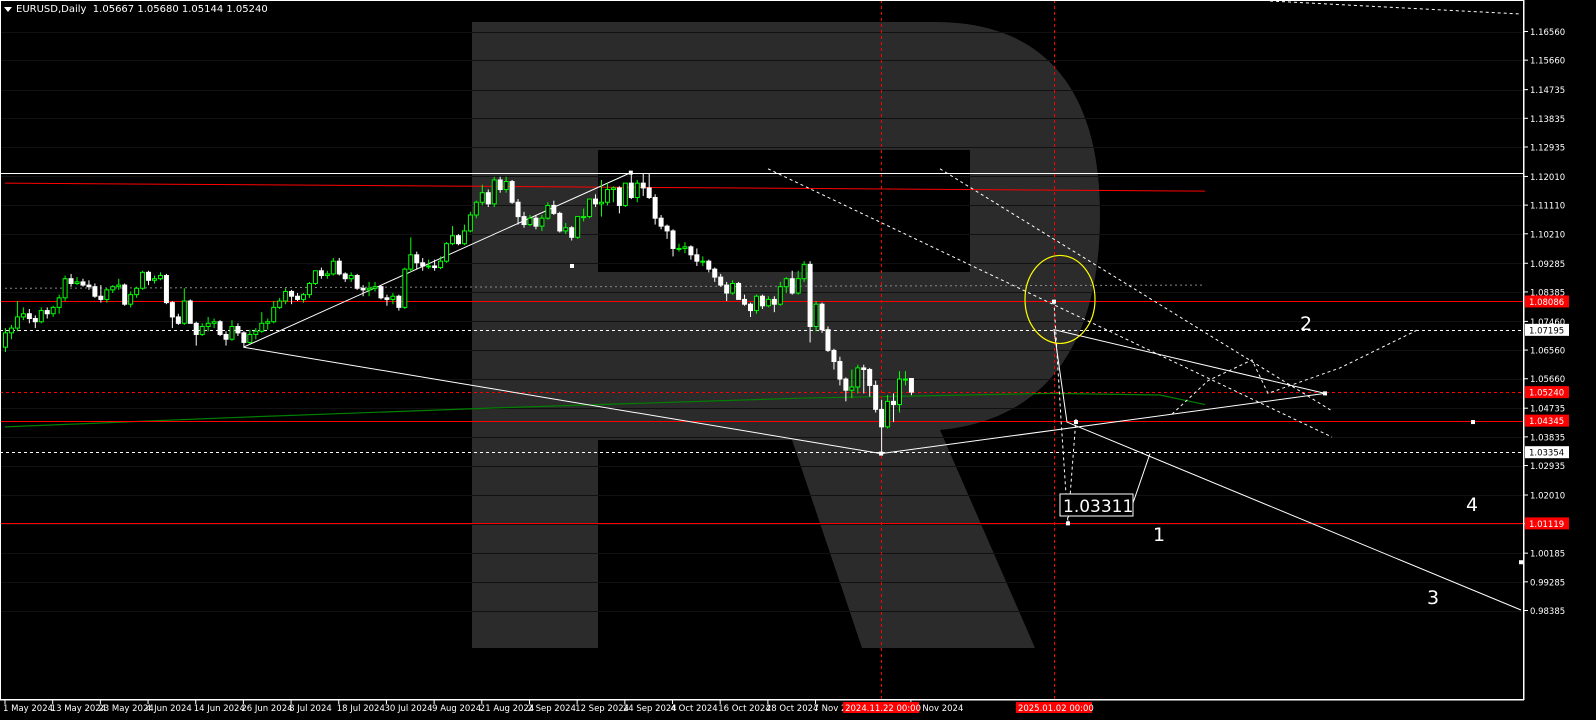  I want to click on y-tick-label: 1.00185, so click(1547, 555).